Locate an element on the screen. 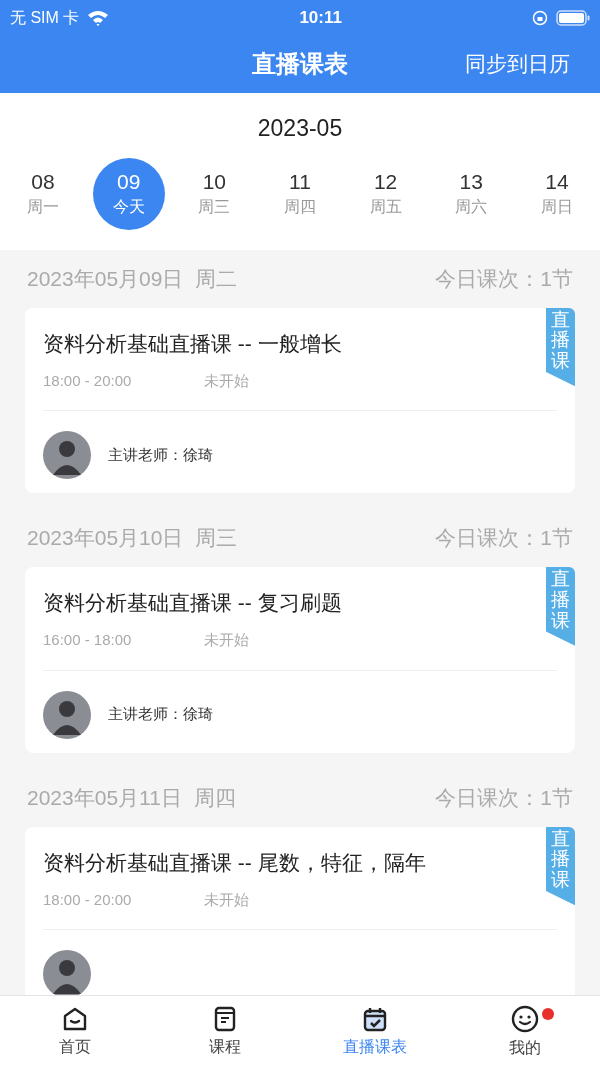  lesson-title: 资料分析基础直播课 -- 一般增长 is located at coordinates (193, 343).